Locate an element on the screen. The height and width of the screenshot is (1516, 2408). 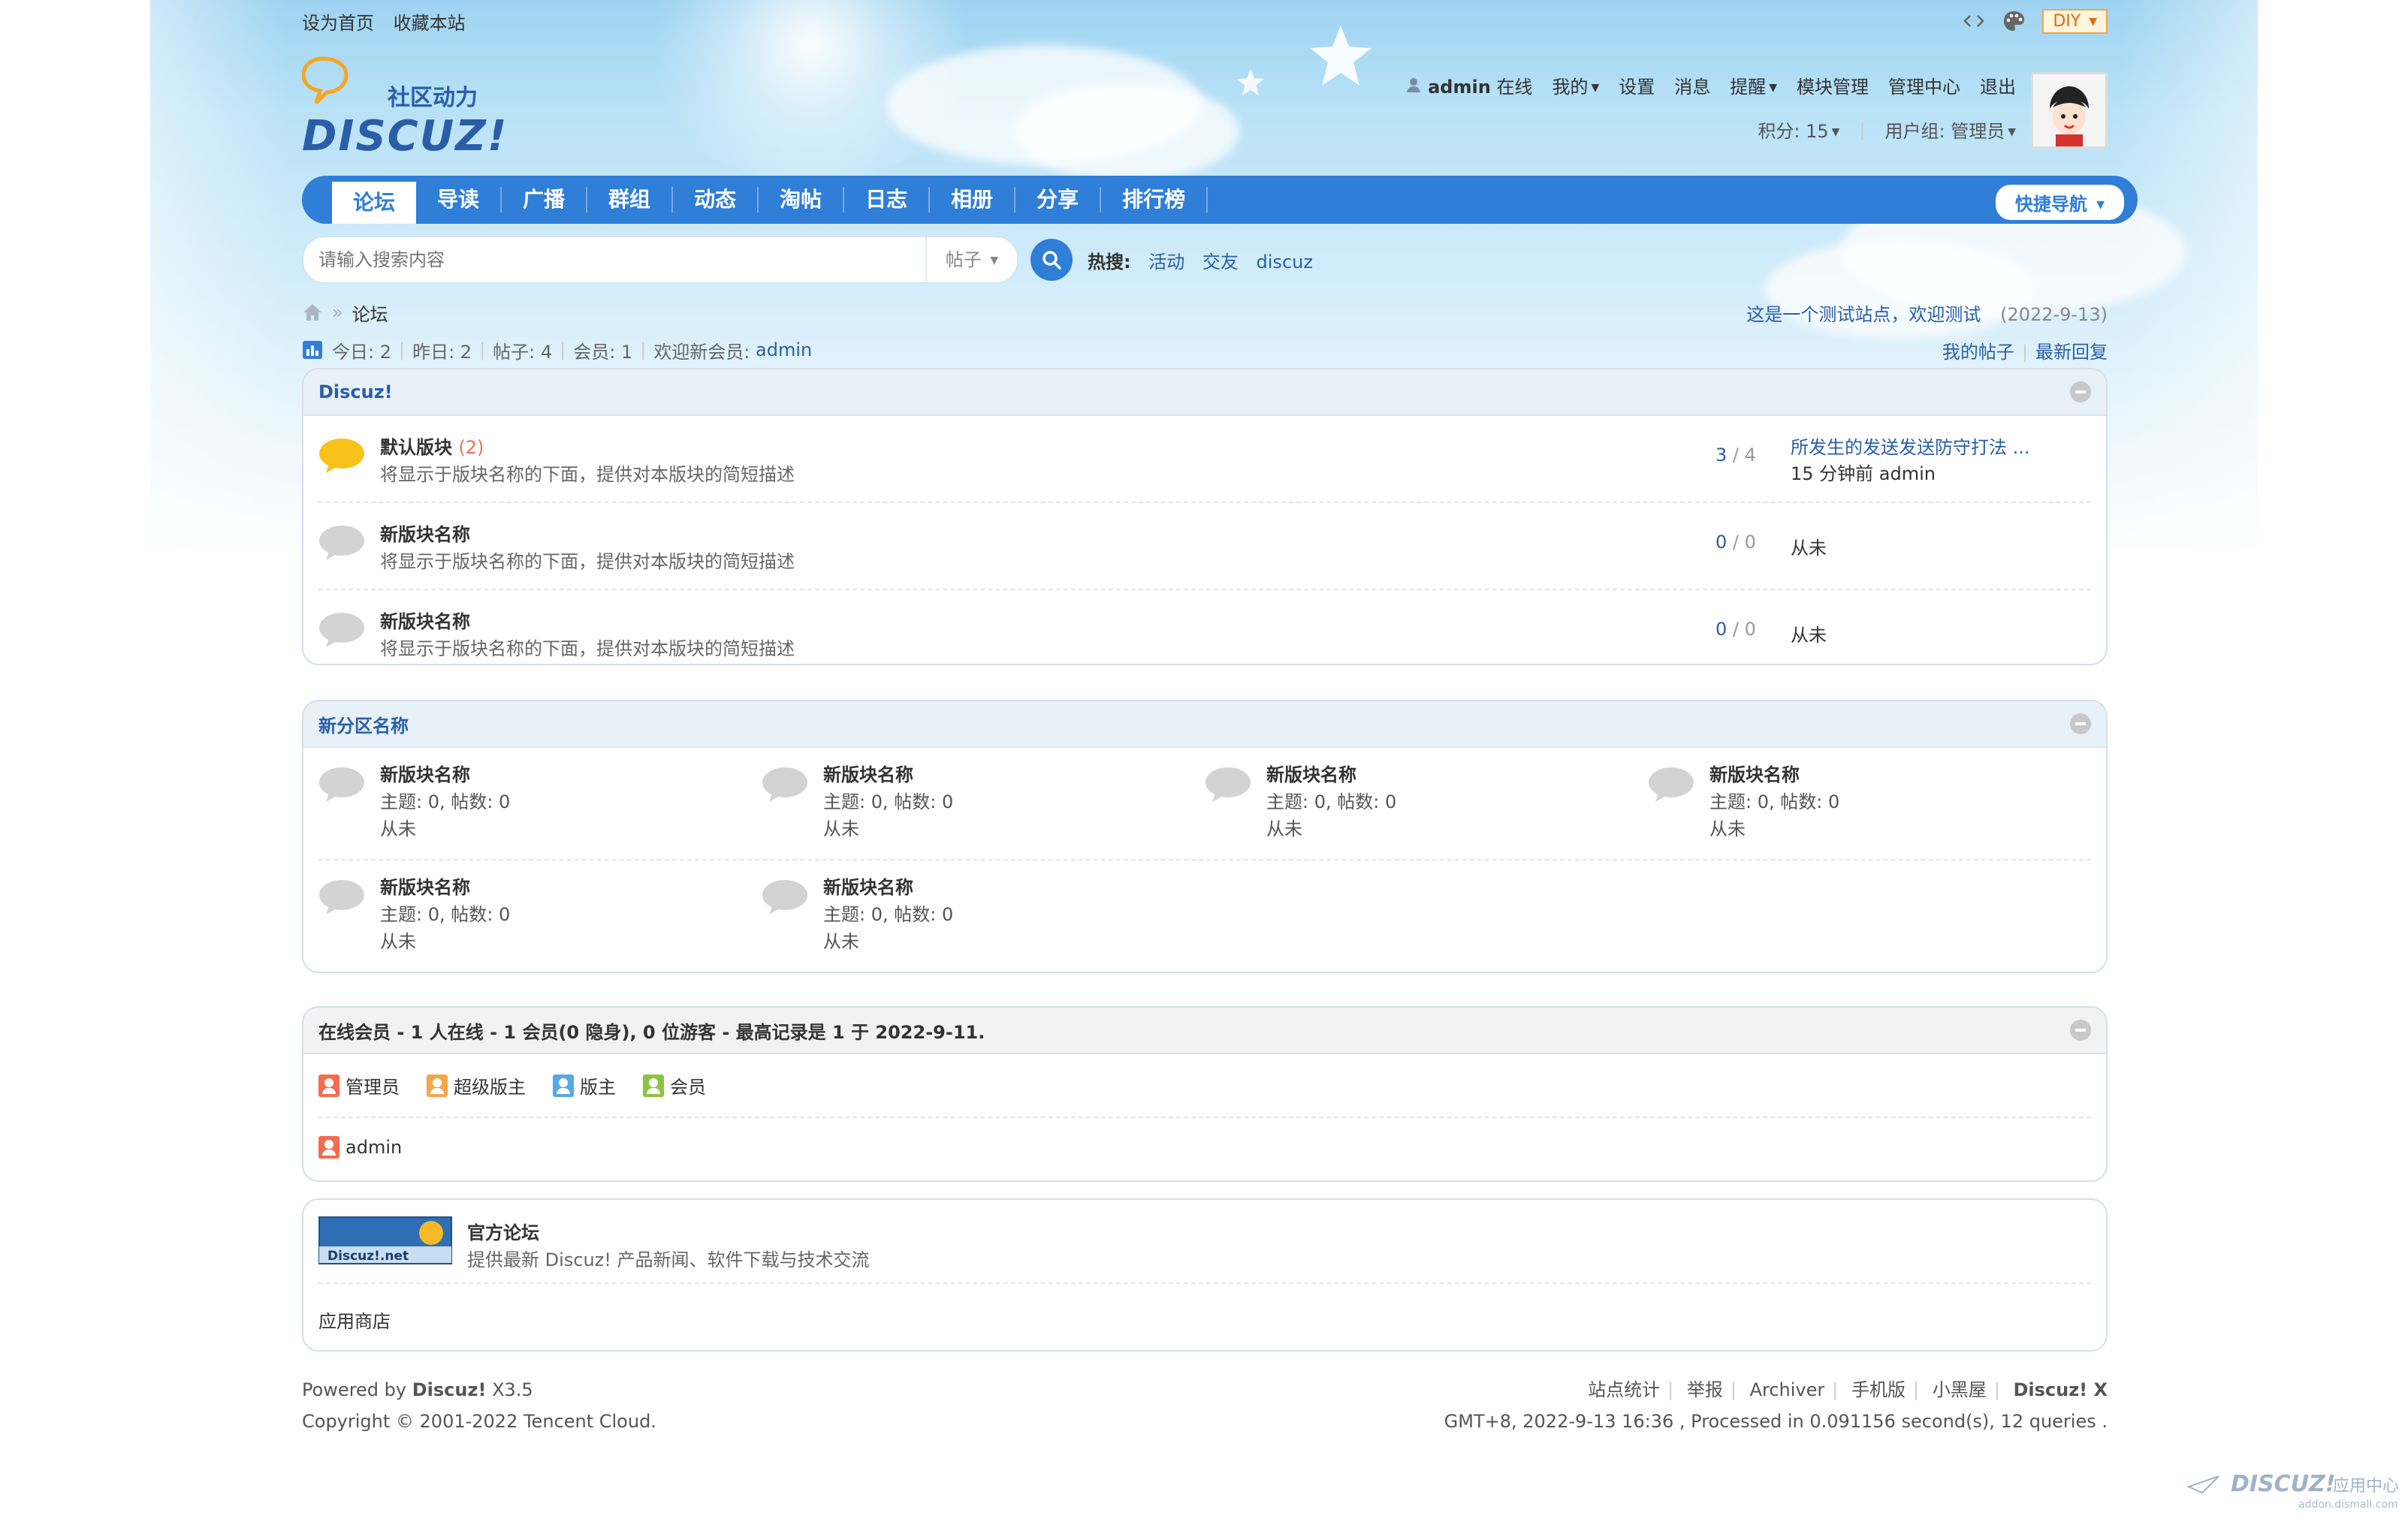
breadcrumb-current: 论坛 is located at coordinates (370, 314).